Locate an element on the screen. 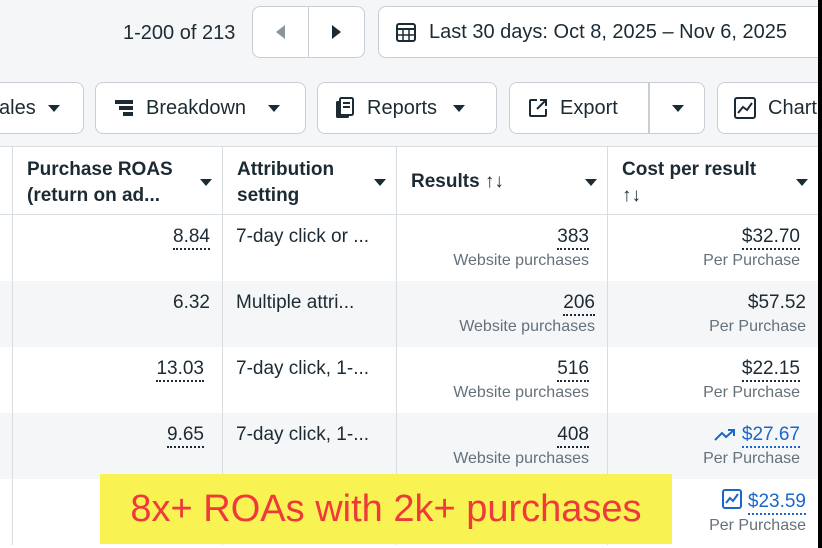 This screenshot has height=548, width=822. reports-label: Reports is located at coordinates (402, 107).